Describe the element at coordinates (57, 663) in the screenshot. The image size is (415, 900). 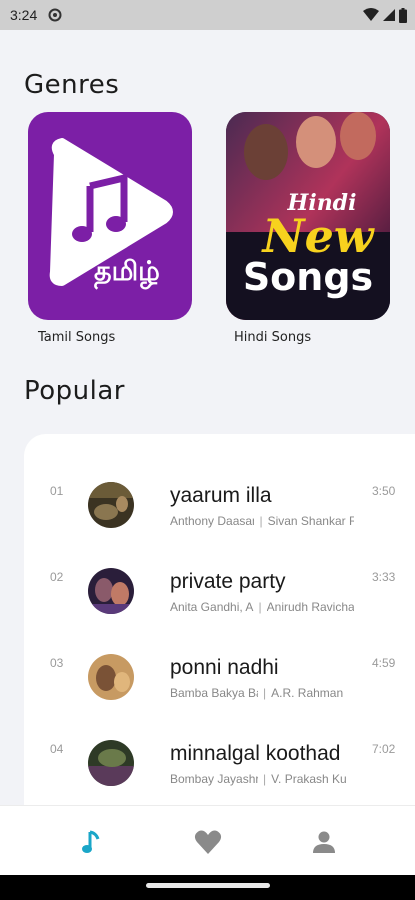
I see `track-number: 03` at that location.